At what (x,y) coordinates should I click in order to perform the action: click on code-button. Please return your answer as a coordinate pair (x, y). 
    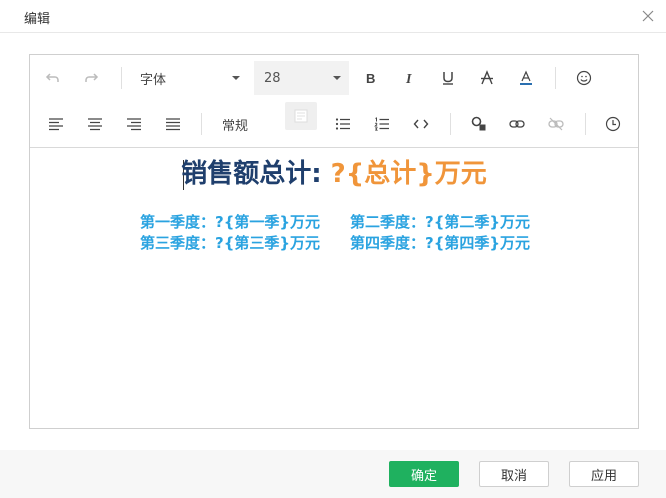
    Looking at the image, I should click on (421, 124).